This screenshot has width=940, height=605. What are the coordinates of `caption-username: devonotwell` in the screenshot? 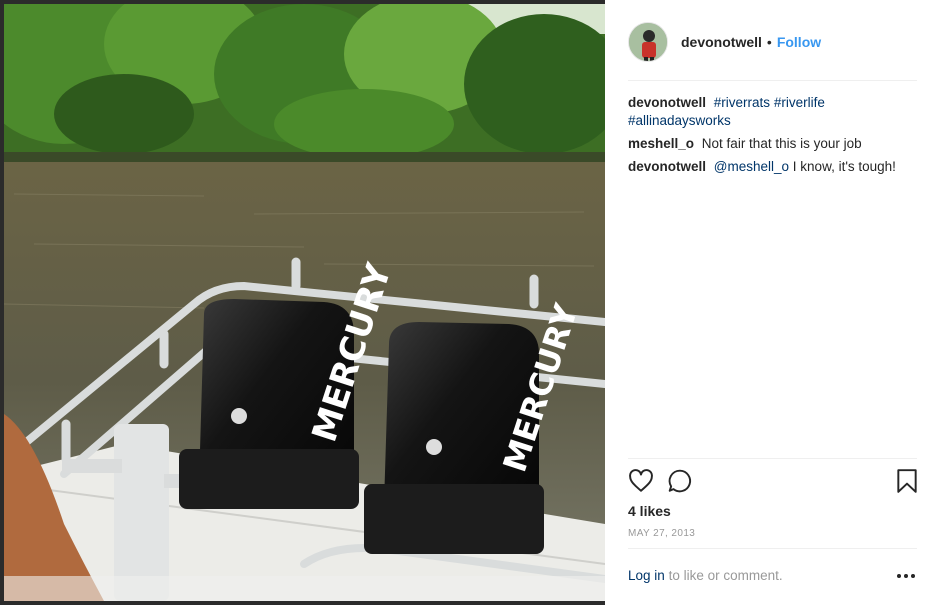 It's located at (667, 102).